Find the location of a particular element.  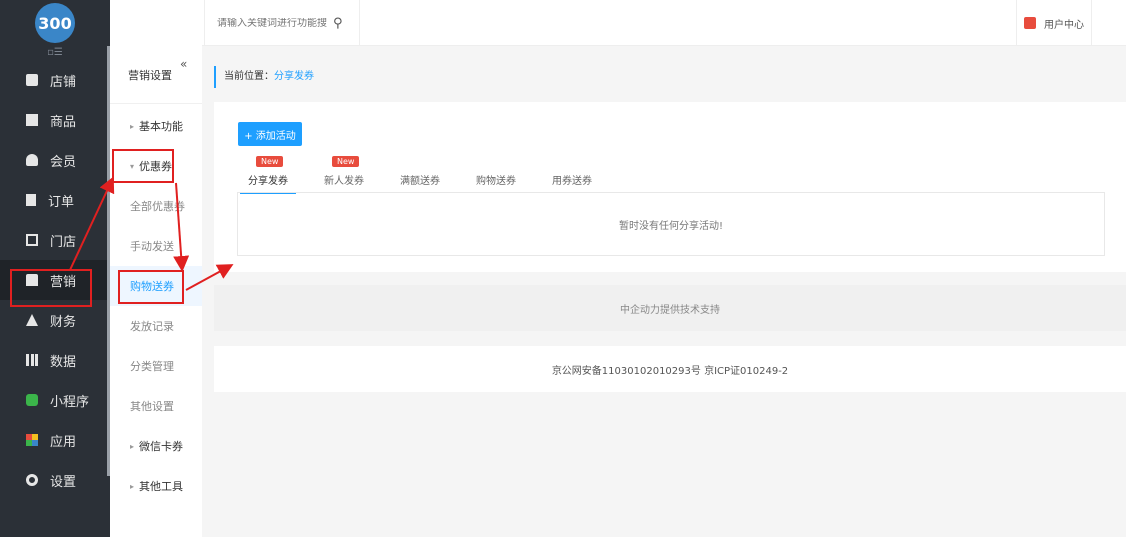

icp-footer: 京公网安备11030102010293号 京ICP证010249-2 is located at coordinates (670, 369).